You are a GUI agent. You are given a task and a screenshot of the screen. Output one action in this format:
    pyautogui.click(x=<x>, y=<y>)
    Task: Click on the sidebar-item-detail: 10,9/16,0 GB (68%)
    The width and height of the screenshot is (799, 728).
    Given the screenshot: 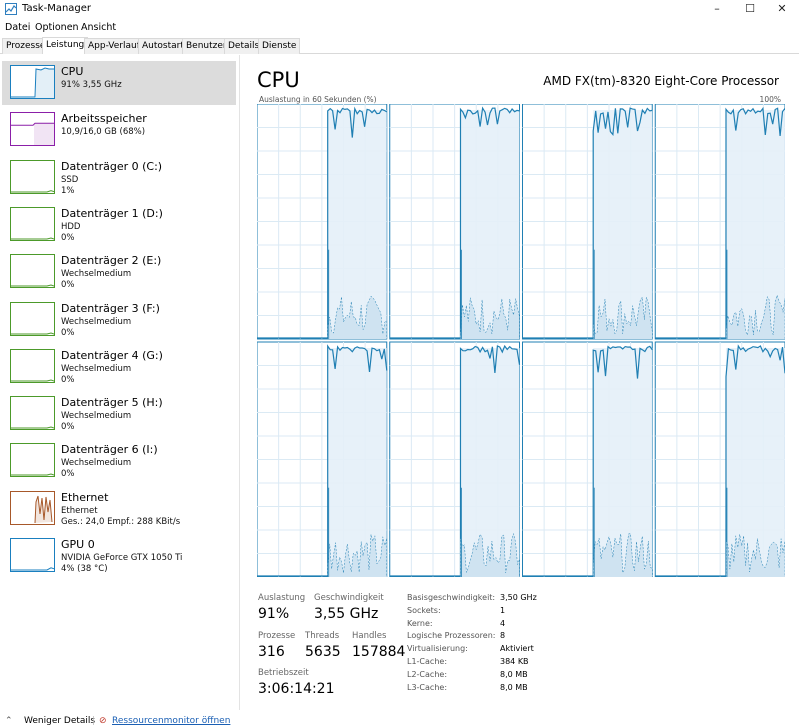 What is the action you would take?
    pyautogui.click(x=103, y=132)
    